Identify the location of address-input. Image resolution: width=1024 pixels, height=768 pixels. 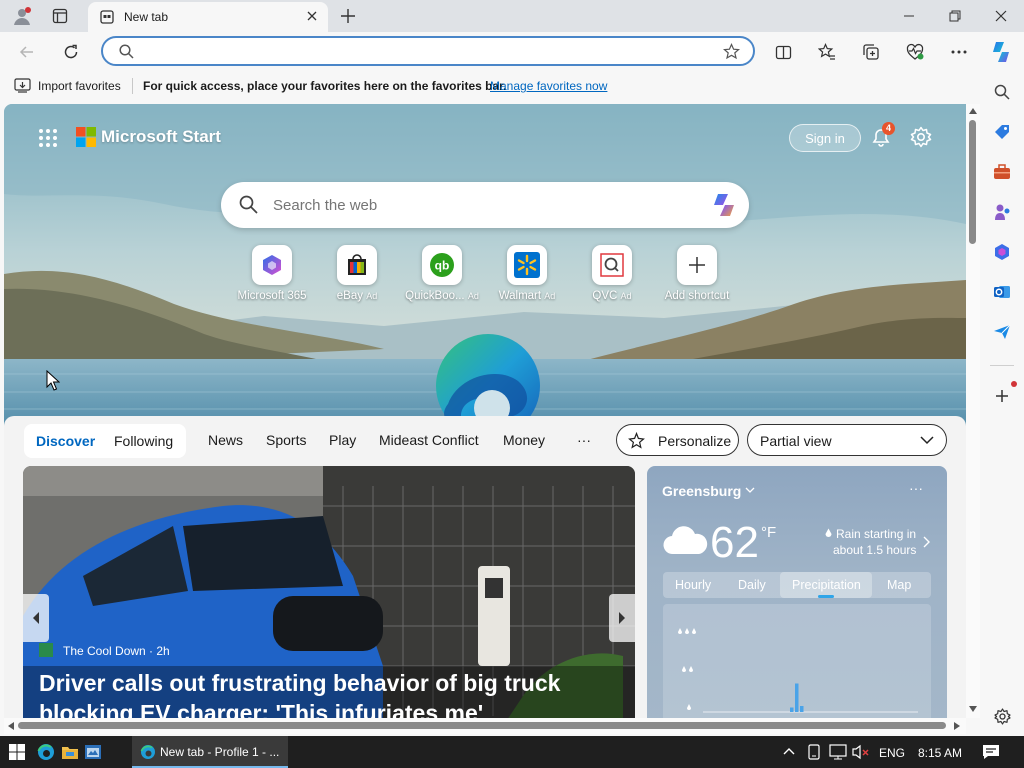
(428, 52).